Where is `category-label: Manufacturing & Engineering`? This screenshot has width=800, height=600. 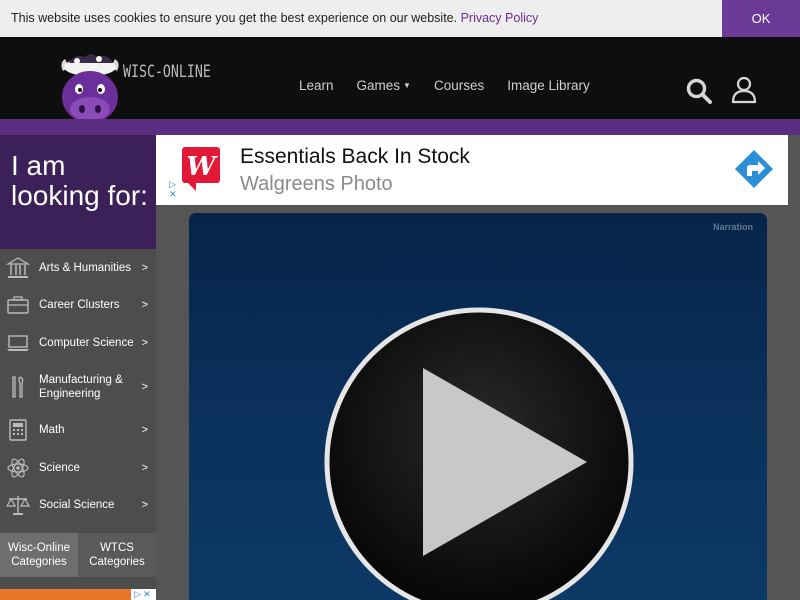
category-label: Manufacturing & Engineering is located at coordinates (81, 386).